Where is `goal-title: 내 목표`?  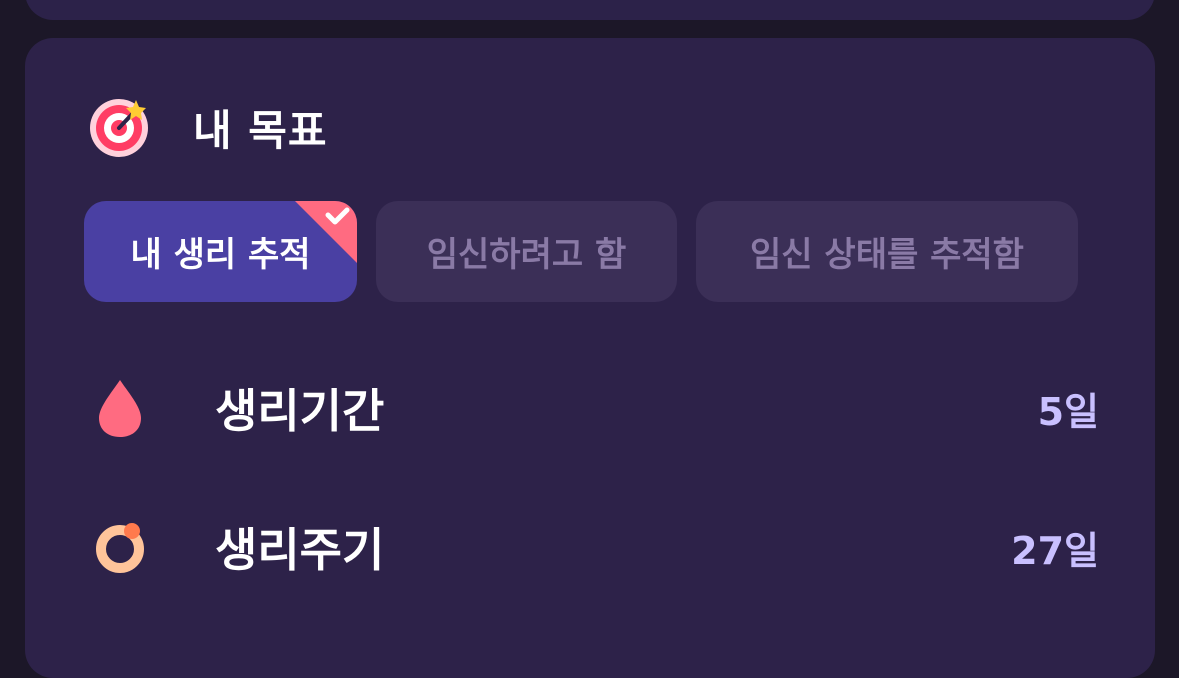 goal-title: 내 목표 is located at coordinates (260, 130).